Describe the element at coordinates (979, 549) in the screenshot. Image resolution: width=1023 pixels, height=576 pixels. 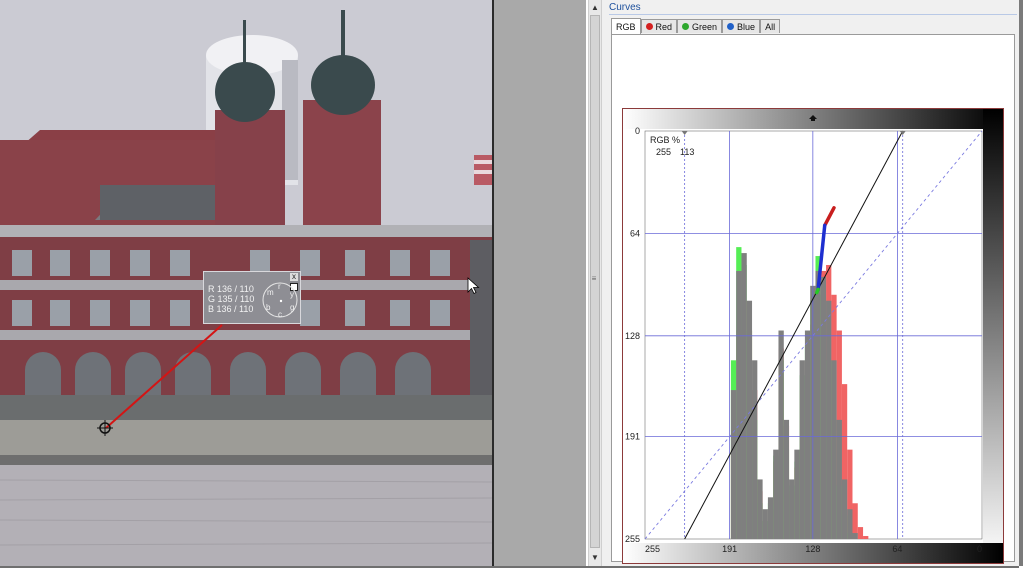
I see `x-tick-label: 0` at that location.